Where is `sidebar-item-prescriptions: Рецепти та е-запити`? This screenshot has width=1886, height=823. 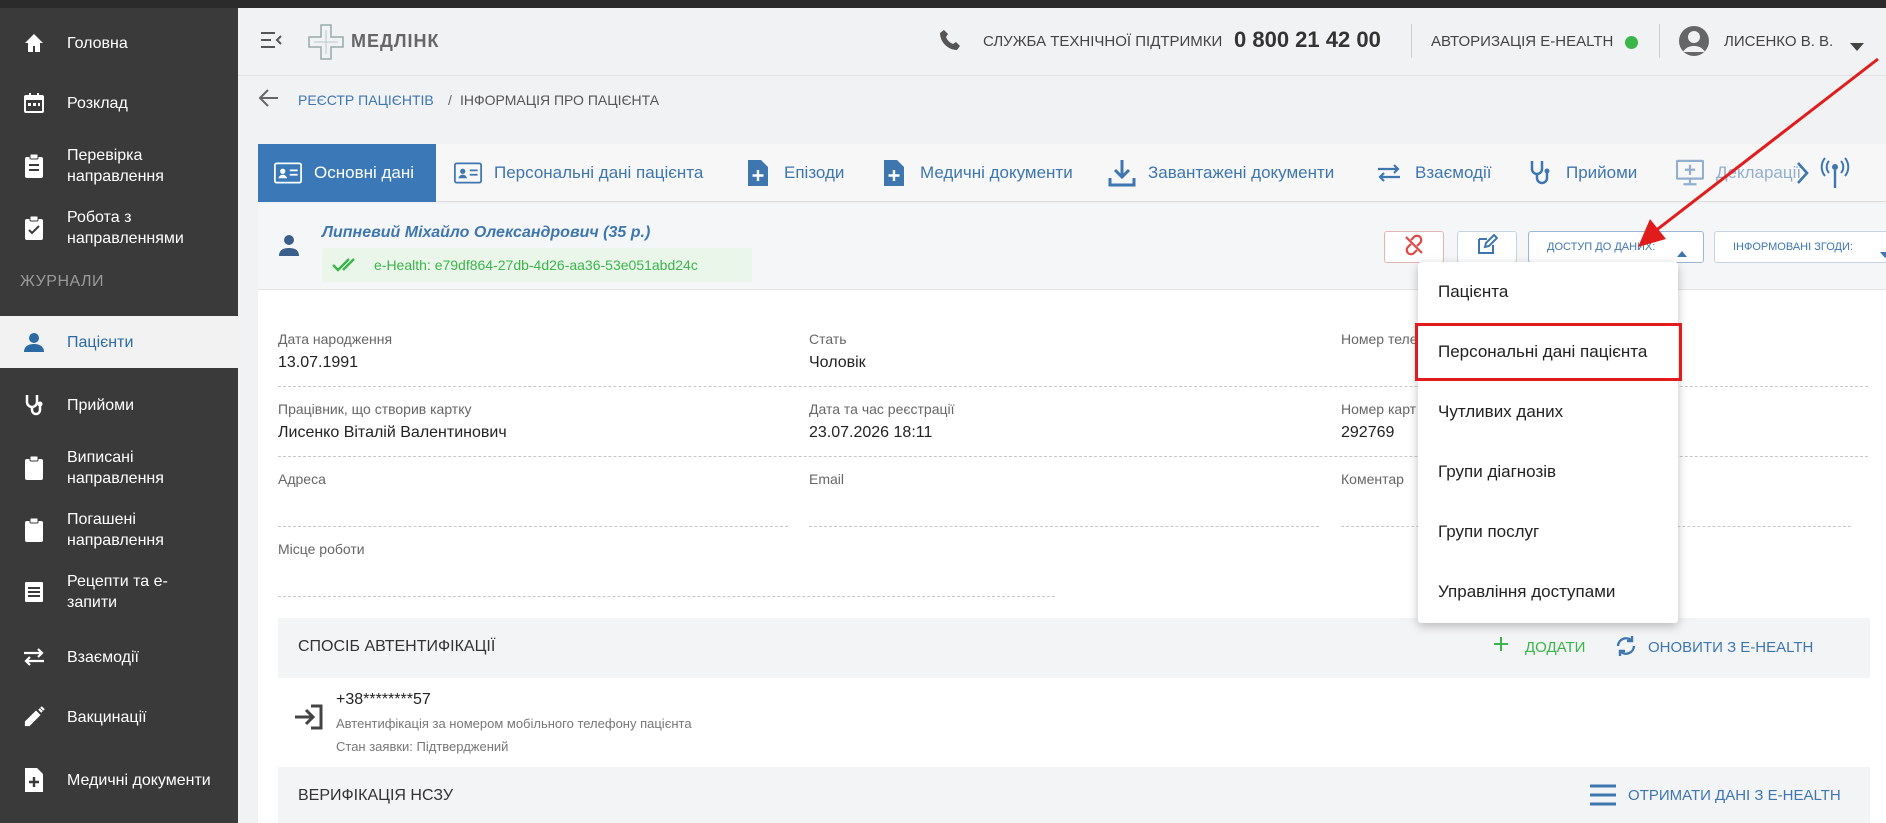 sidebar-item-prescriptions: Рецепти та е-запити is located at coordinates (119, 592).